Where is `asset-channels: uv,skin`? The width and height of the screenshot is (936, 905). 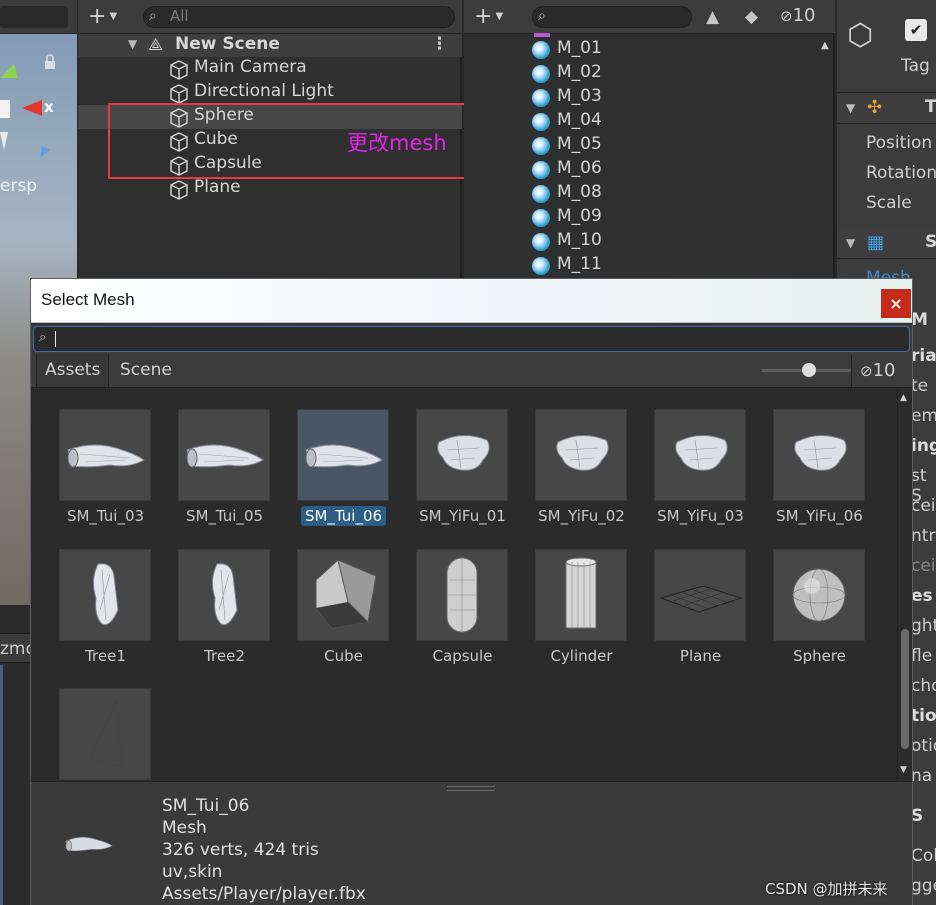
asset-channels: uv,skin is located at coordinates (192, 872).